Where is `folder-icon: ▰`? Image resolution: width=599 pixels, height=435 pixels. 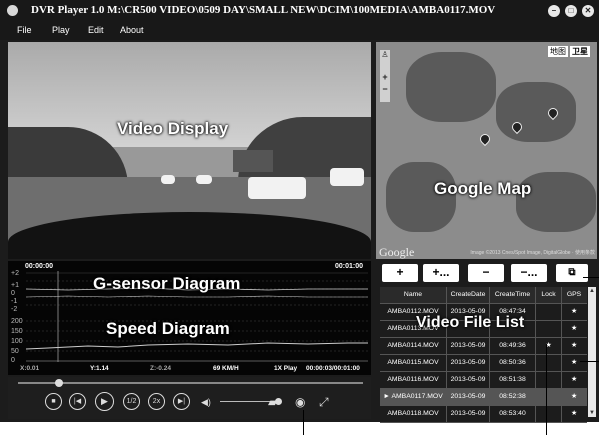
folder-icon: ▰ is located at coordinates (272, 402).